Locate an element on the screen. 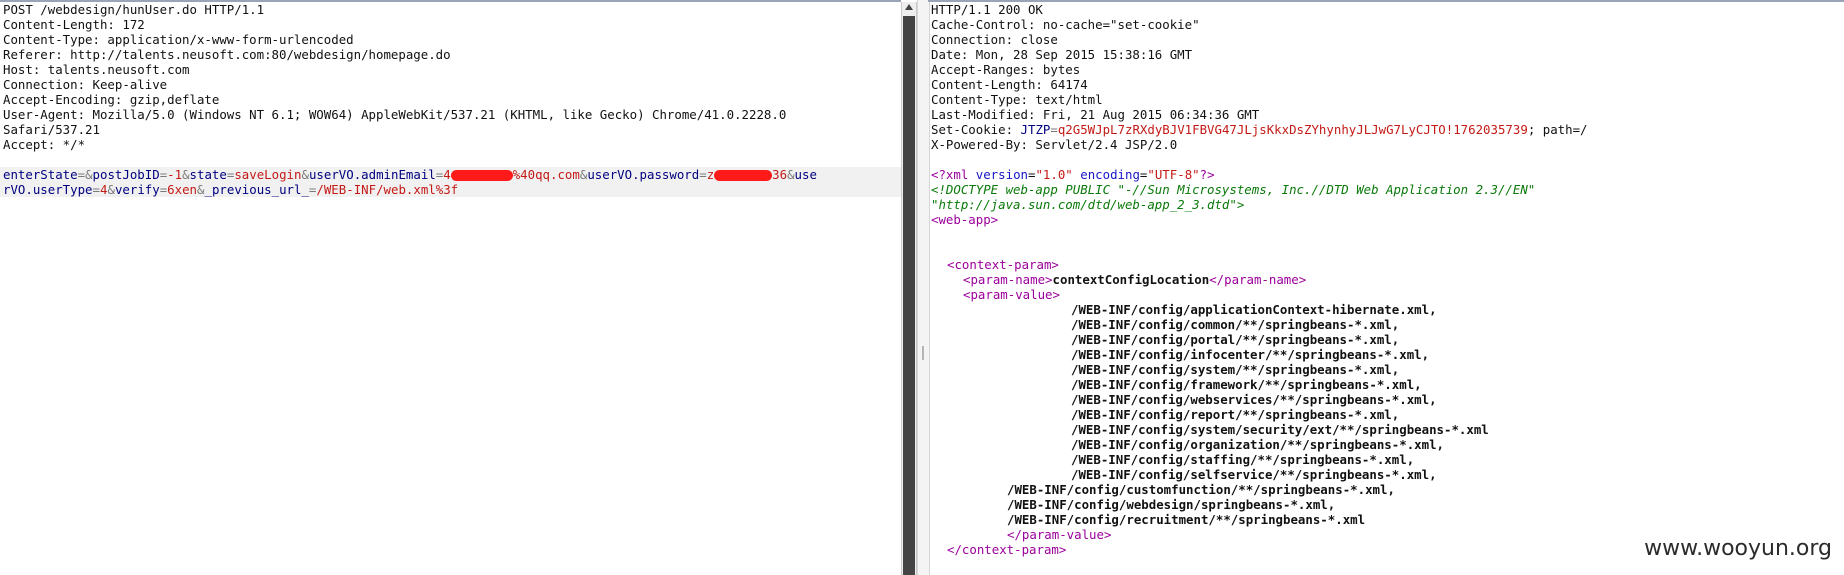 Image resolution: width=1844 pixels, height=575 pixels. request-scrollbar is located at coordinates (909, 288).